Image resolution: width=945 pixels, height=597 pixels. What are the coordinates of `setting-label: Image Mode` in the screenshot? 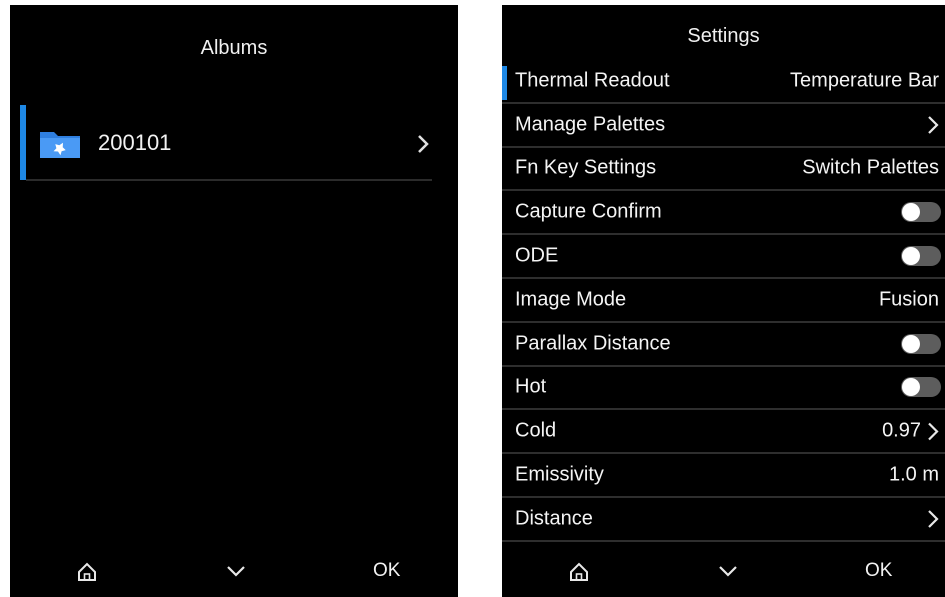 It's located at (571, 299).